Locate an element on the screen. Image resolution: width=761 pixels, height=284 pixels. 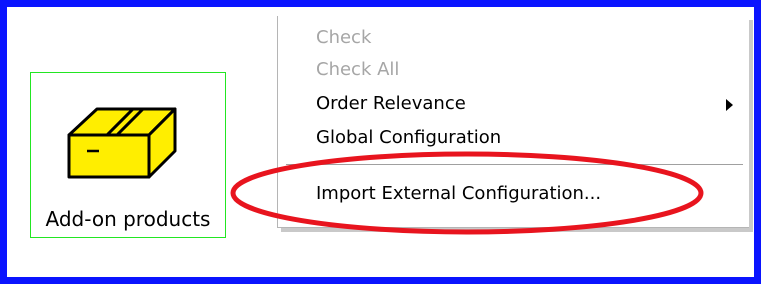
menu-item-global-configuration-label: Global Configuration is located at coordinates (409, 137).